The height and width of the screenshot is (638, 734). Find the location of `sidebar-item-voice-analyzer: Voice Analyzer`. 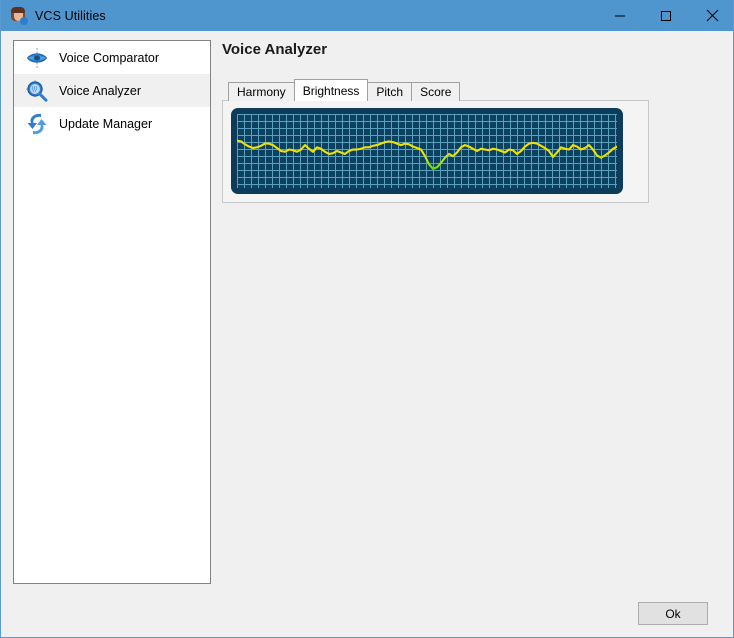

sidebar-item-voice-analyzer: Voice Analyzer is located at coordinates (112, 90).